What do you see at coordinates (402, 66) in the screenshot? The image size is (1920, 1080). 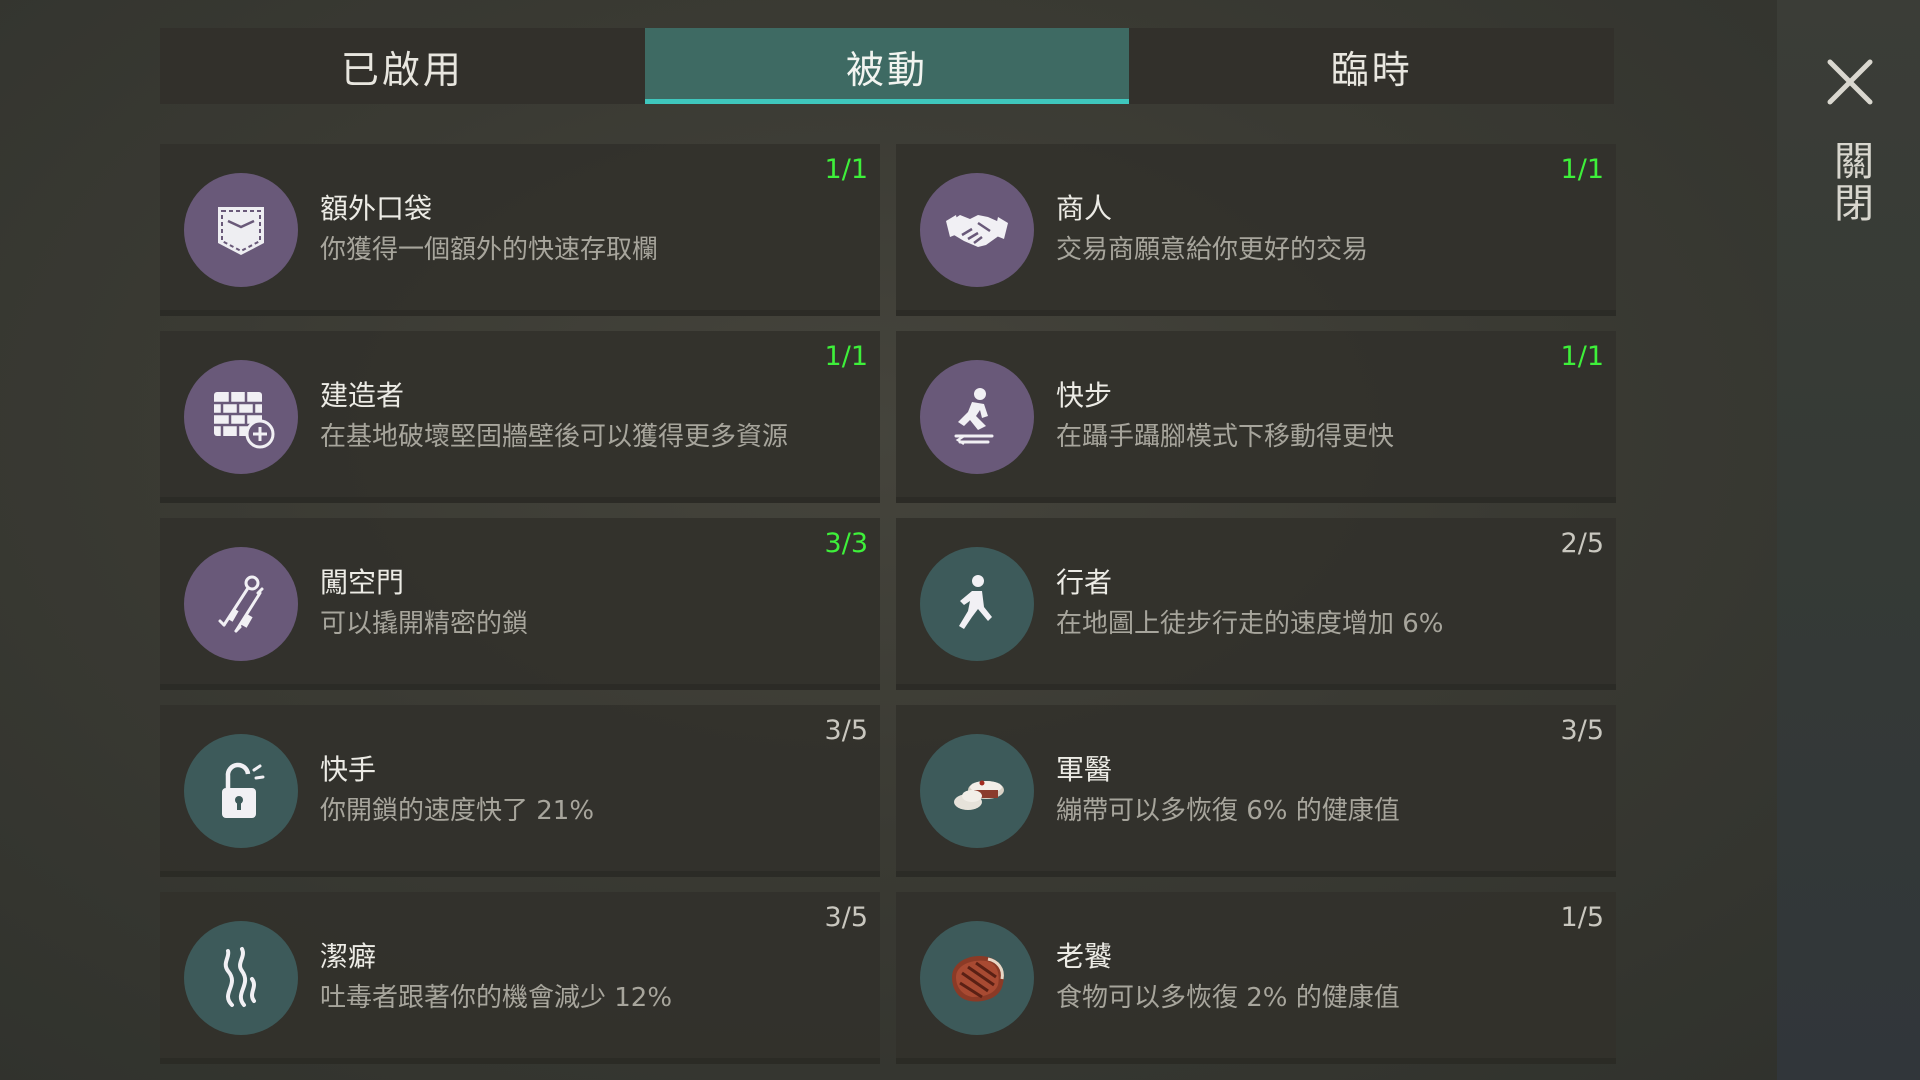 I see `tab-enabled: 已啟用` at bounding box center [402, 66].